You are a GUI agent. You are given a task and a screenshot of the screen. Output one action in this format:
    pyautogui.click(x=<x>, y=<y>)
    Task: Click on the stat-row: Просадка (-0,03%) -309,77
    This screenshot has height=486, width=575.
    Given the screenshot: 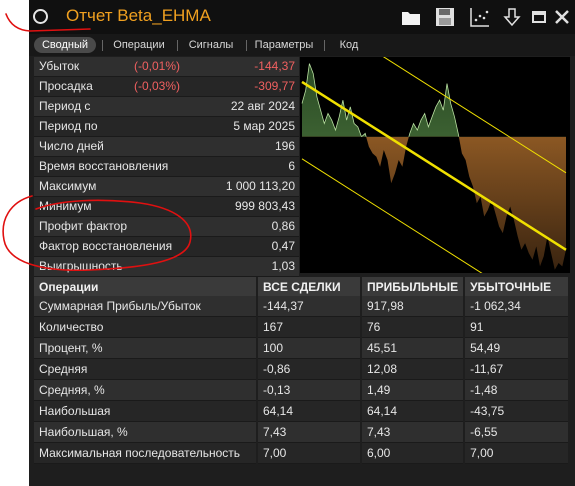 What is the action you would take?
    pyautogui.click(x=166, y=87)
    